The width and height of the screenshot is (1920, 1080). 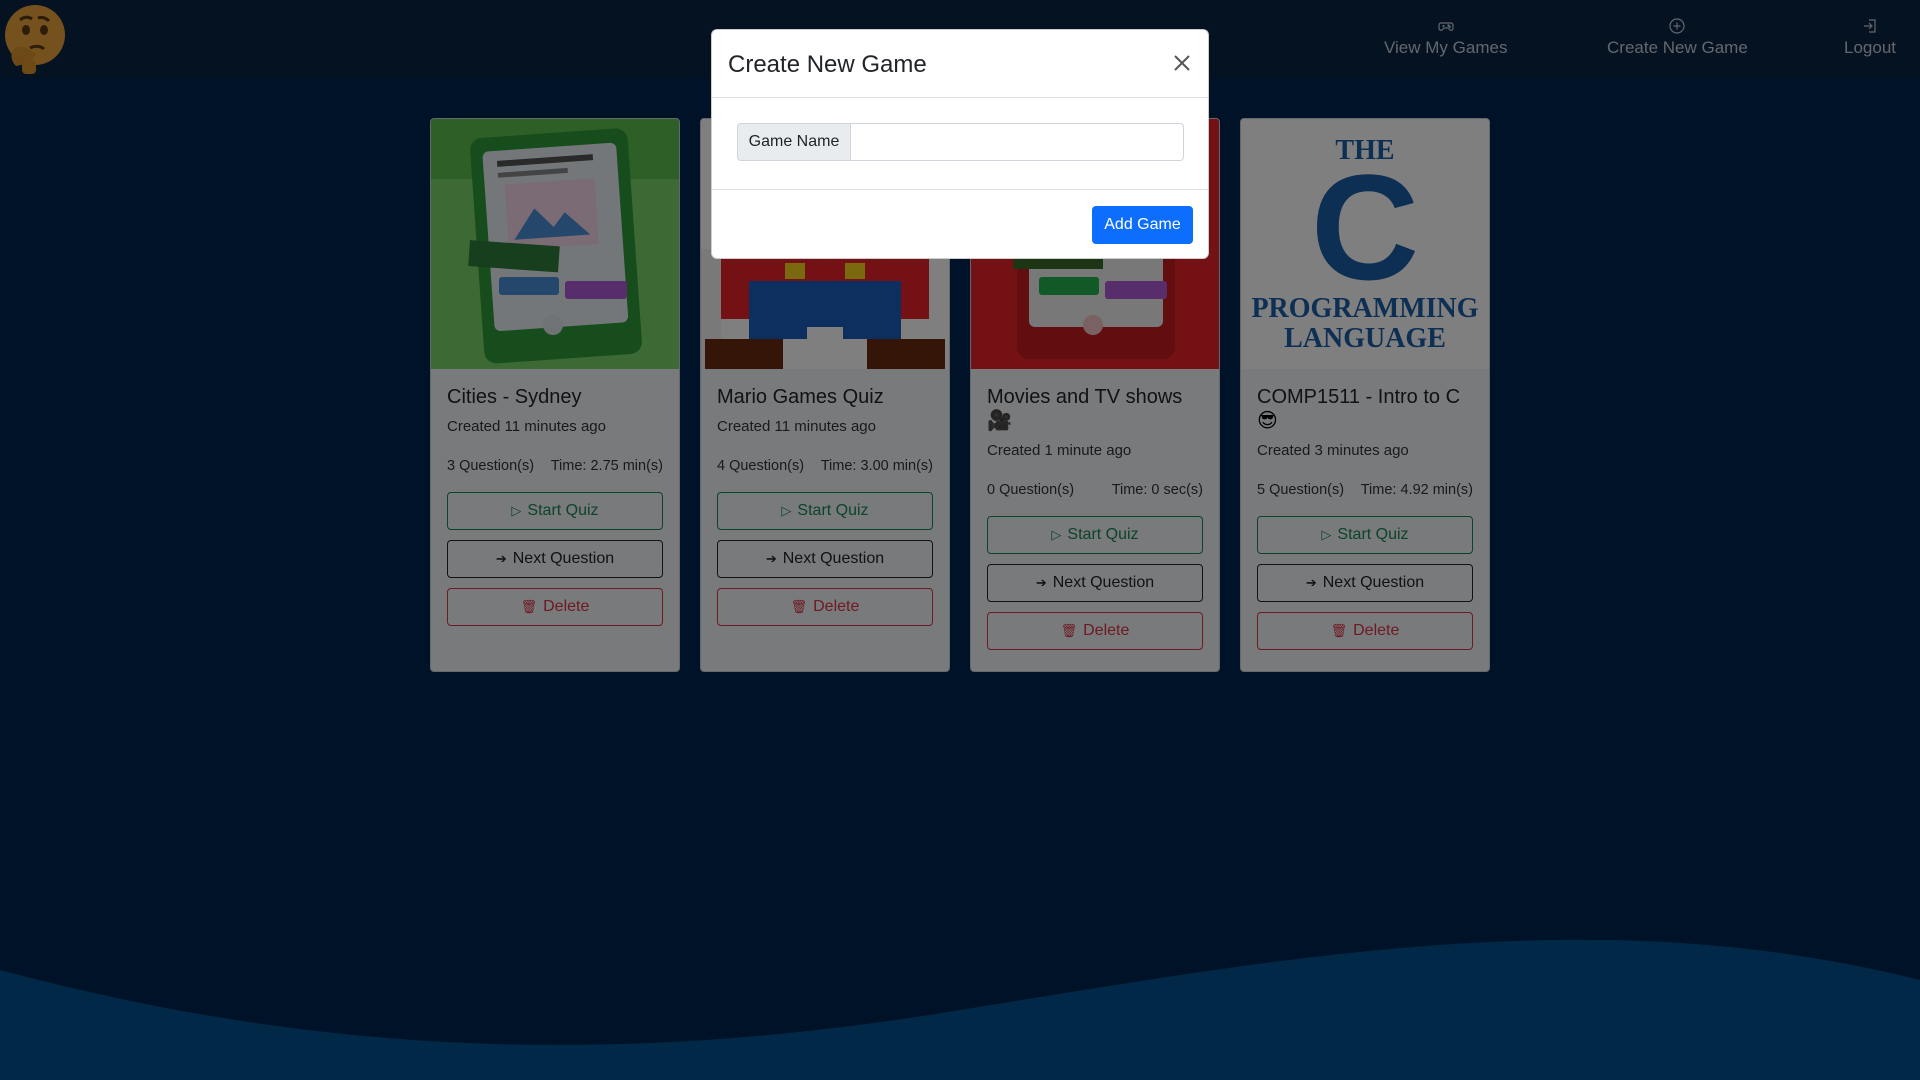 What do you see at coordinates (1182, 63) in the screenshot?
I see `close-icon` at bounding box center [1182, 63].